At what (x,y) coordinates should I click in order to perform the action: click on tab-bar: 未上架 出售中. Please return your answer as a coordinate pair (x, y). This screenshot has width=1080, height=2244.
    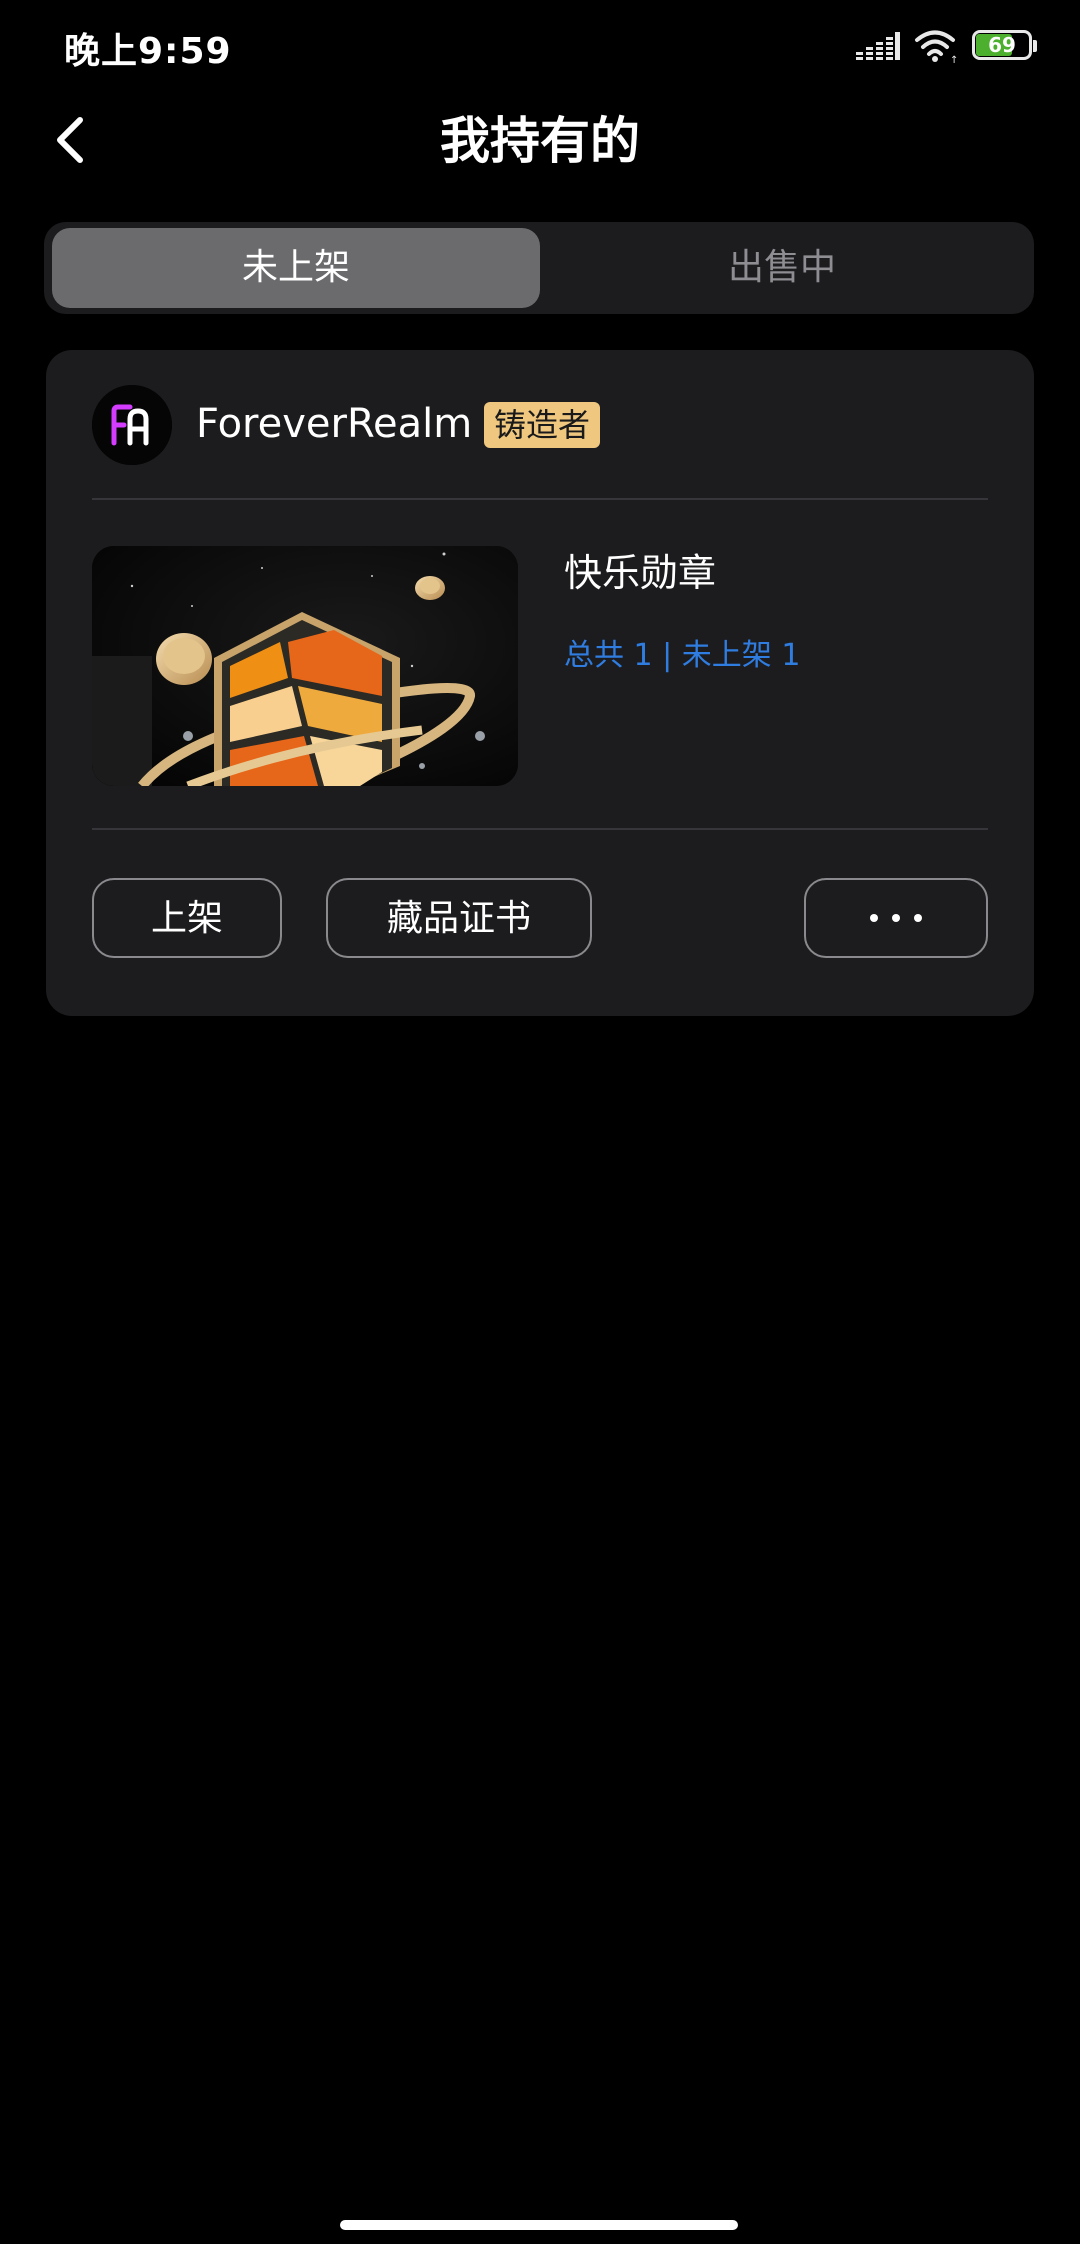
    Looking at the image, I should click on (539, 268).